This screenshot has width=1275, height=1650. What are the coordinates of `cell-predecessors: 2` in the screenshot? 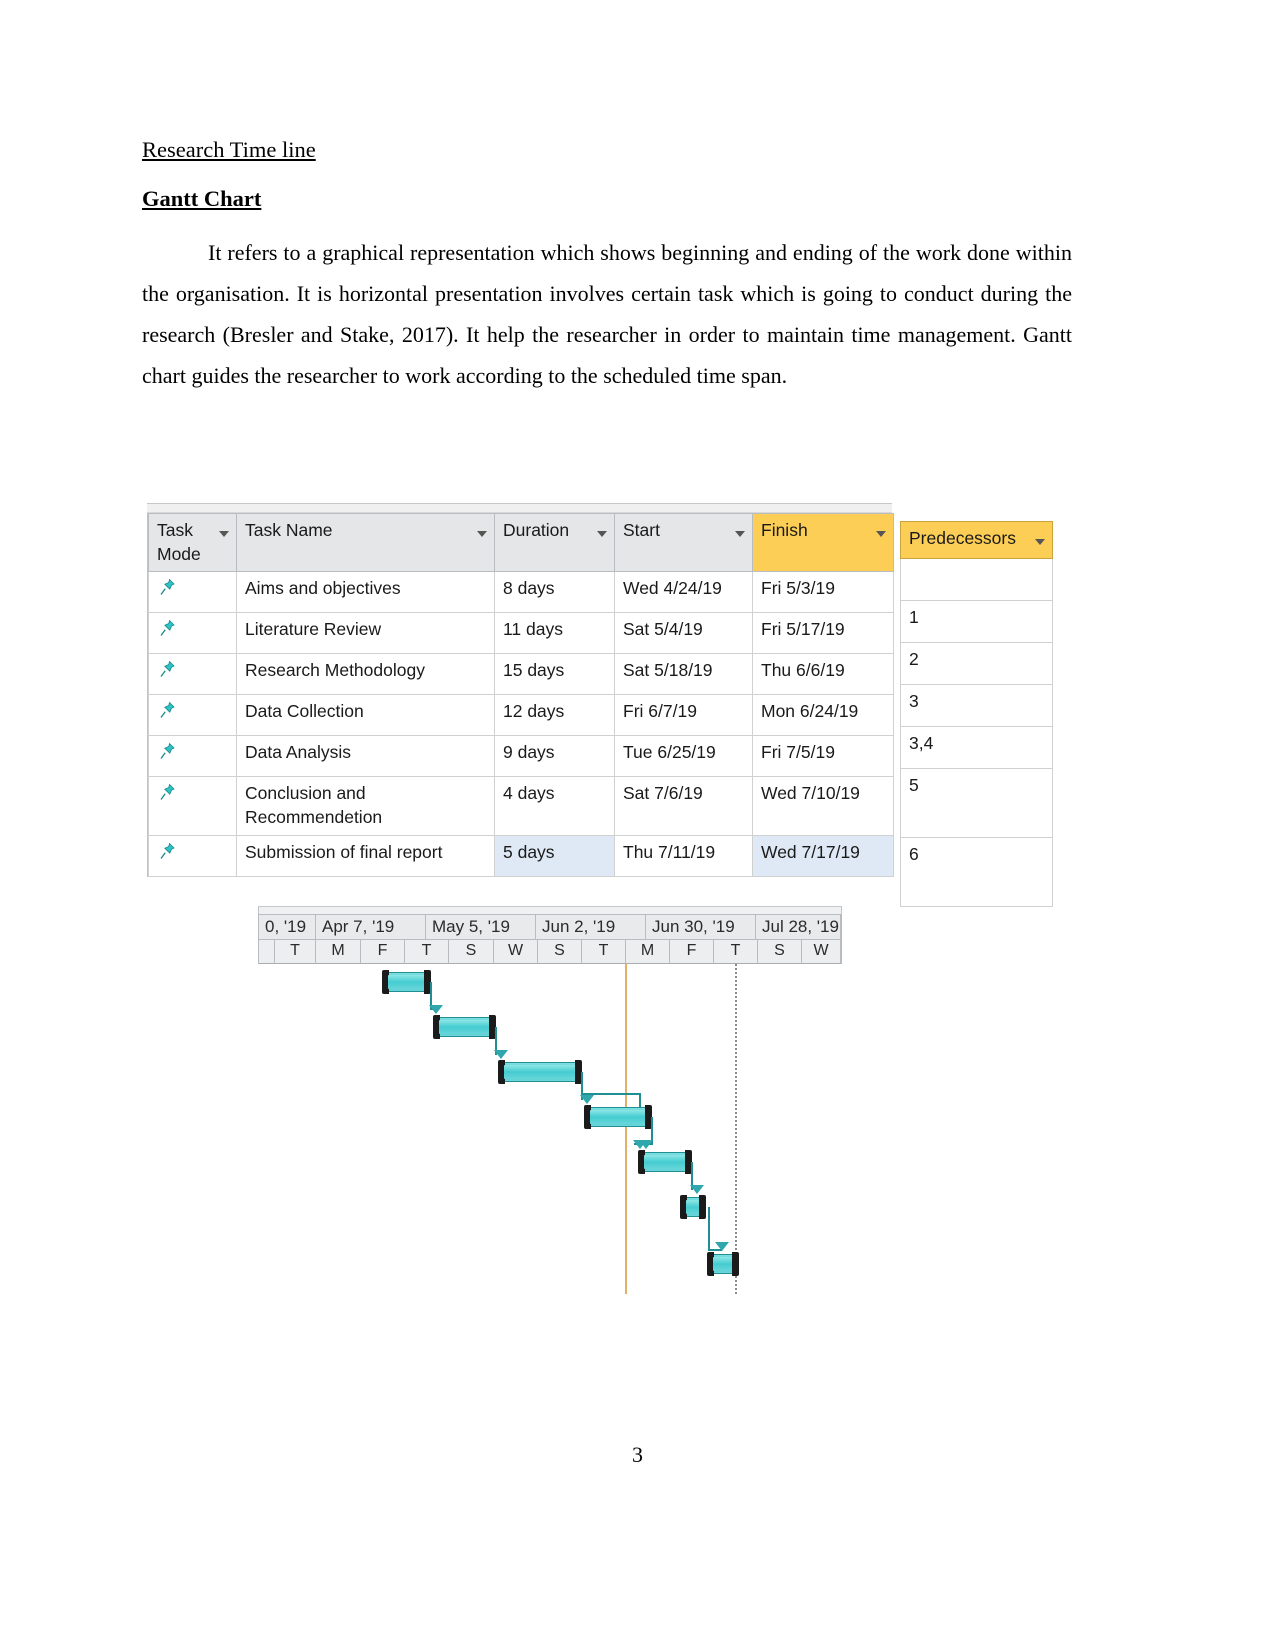 It's located at (976, 663).